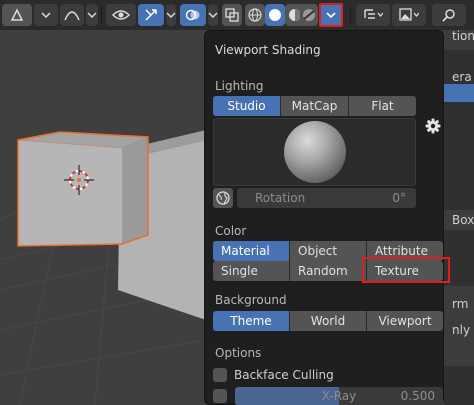 The image size is (474, 405). Describe the element at coordinates (417, 396) in the screenshot. I see `xray-value: 0.500` at that location.